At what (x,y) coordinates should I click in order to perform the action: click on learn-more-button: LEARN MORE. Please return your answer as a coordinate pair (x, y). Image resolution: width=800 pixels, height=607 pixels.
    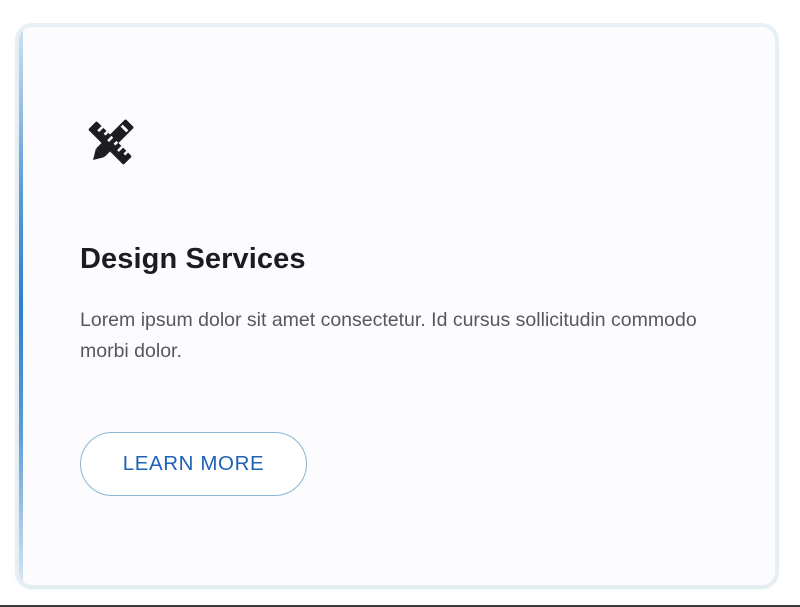
    Looking at the image, I should click on (193, 464).